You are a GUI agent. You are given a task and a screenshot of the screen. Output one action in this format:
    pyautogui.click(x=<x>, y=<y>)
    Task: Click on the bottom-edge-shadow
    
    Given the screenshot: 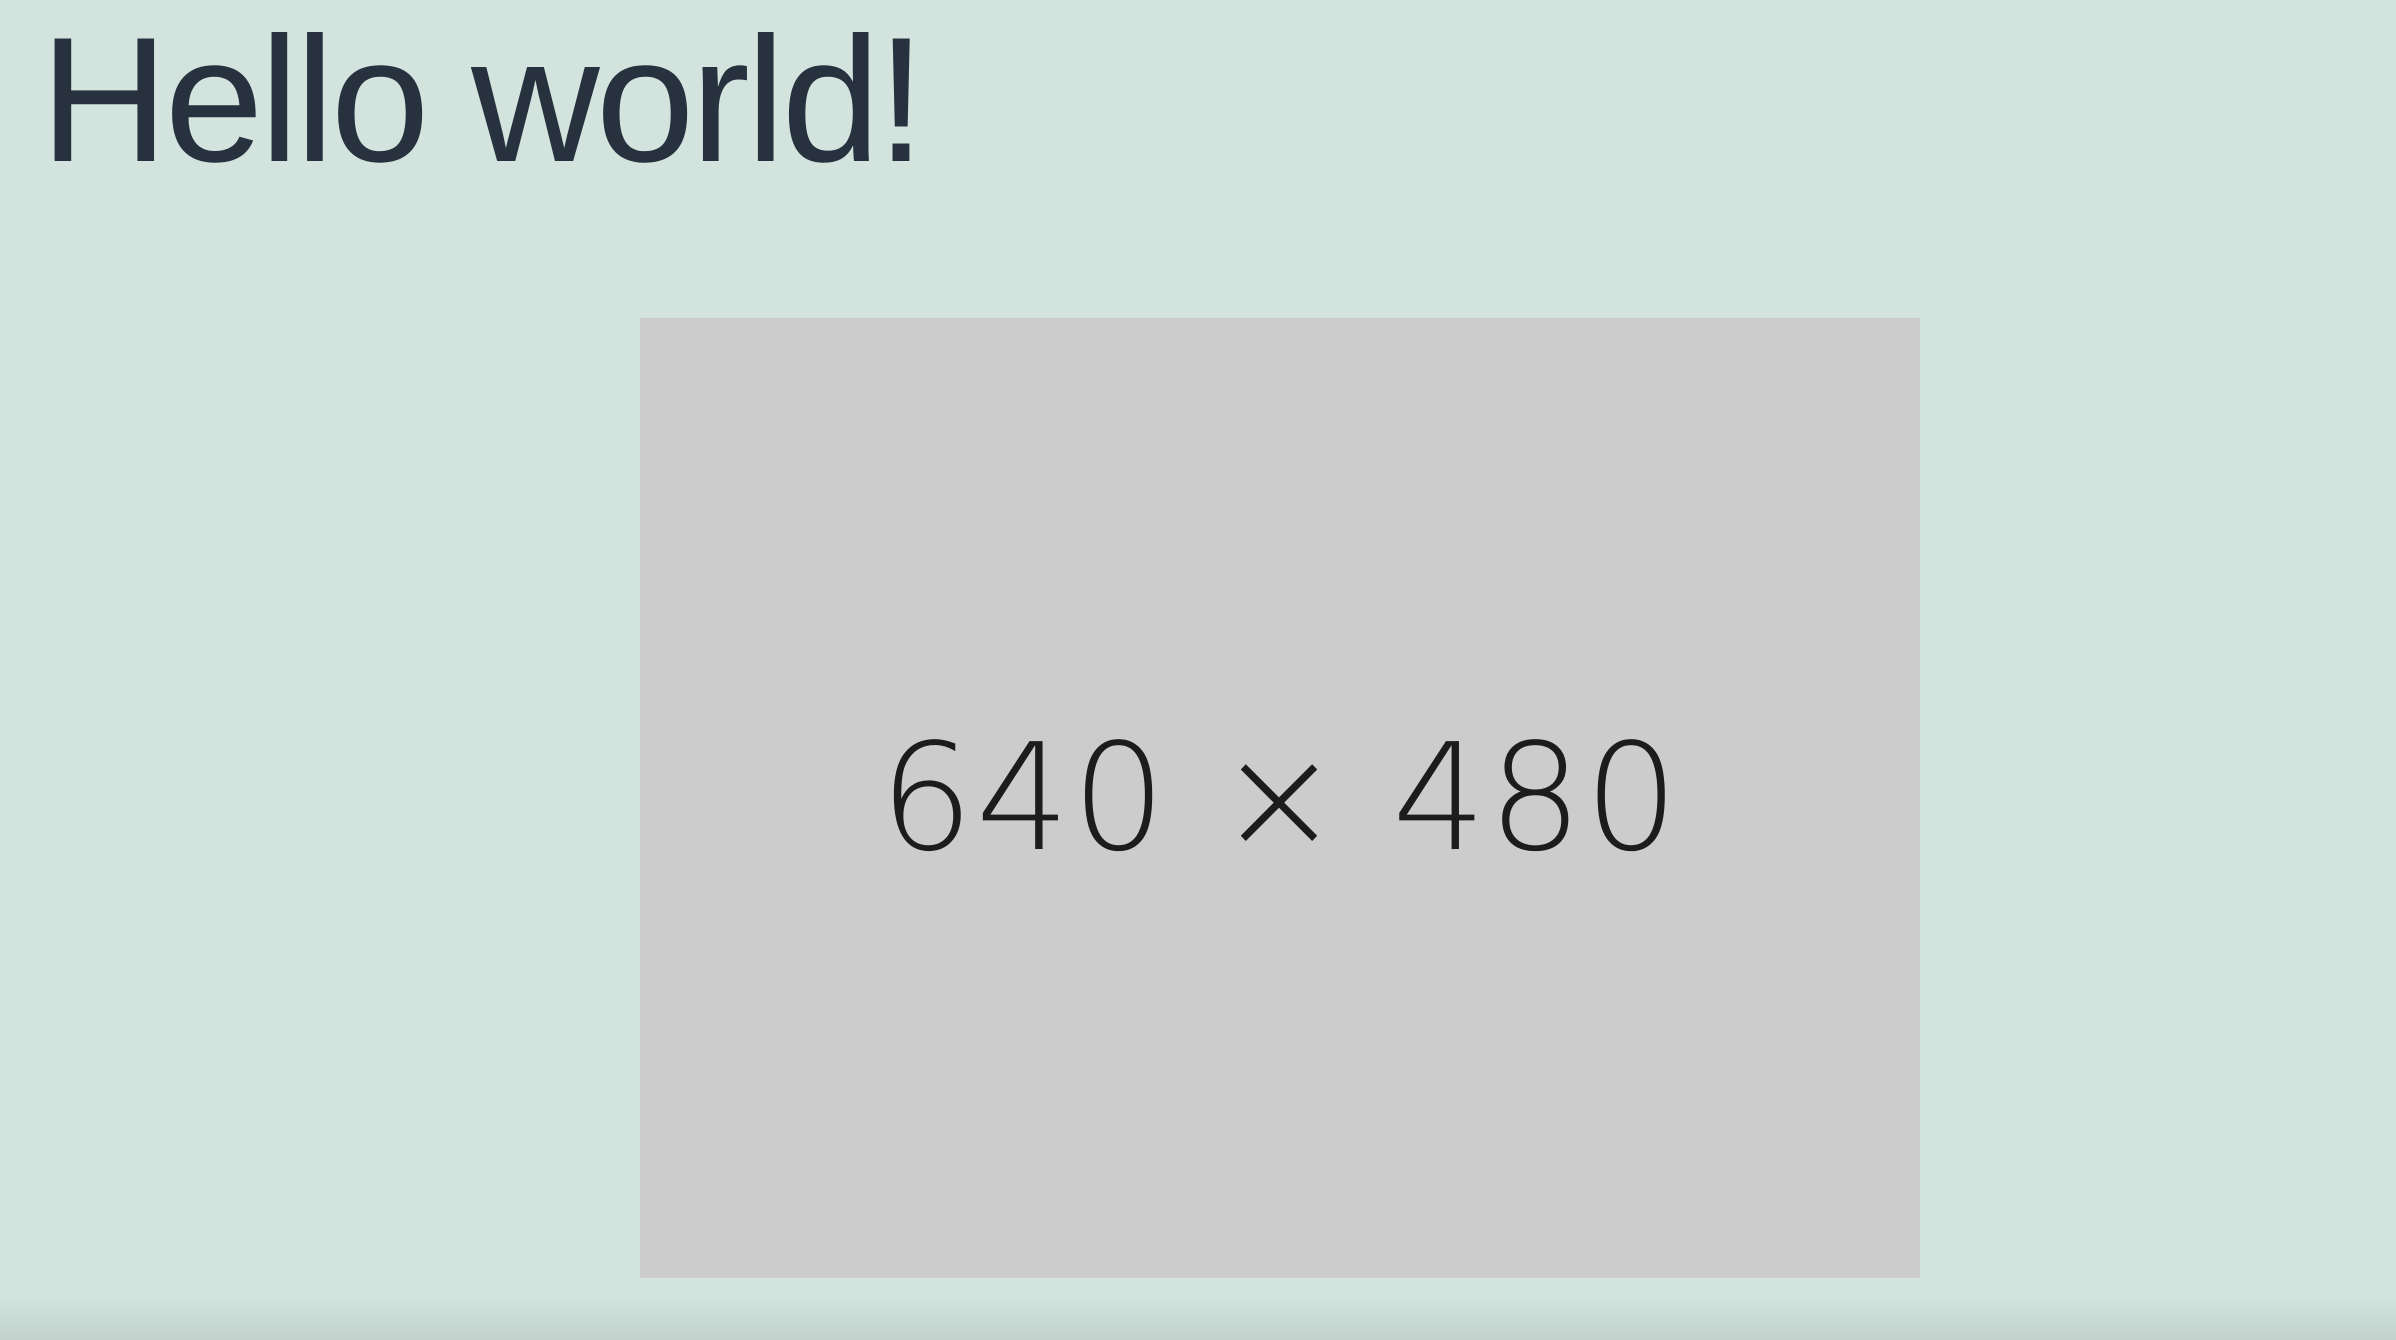 What is the action you would take?
    pyautogui.click(x=1198, y=1318)
    